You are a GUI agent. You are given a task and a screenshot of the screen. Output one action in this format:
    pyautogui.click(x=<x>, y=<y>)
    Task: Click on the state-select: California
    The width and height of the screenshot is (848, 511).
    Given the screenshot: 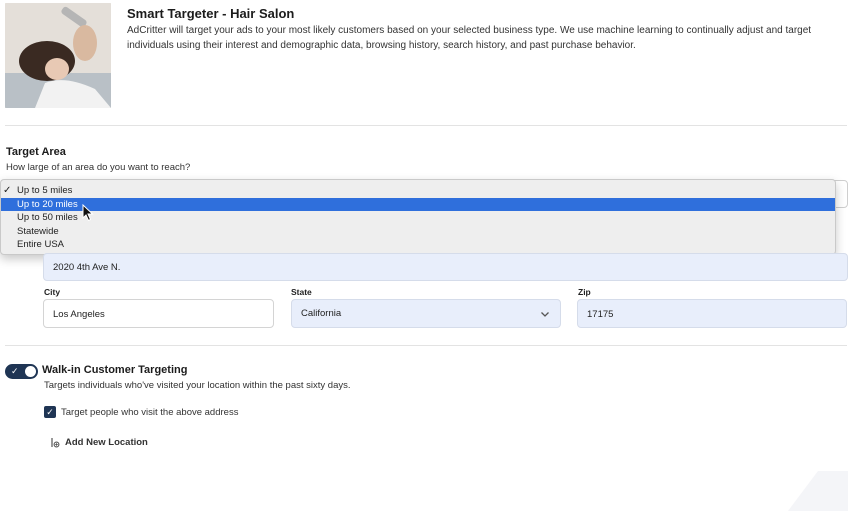 What is the action you would take?
    pyautogui.click(x=426, y=313)
    